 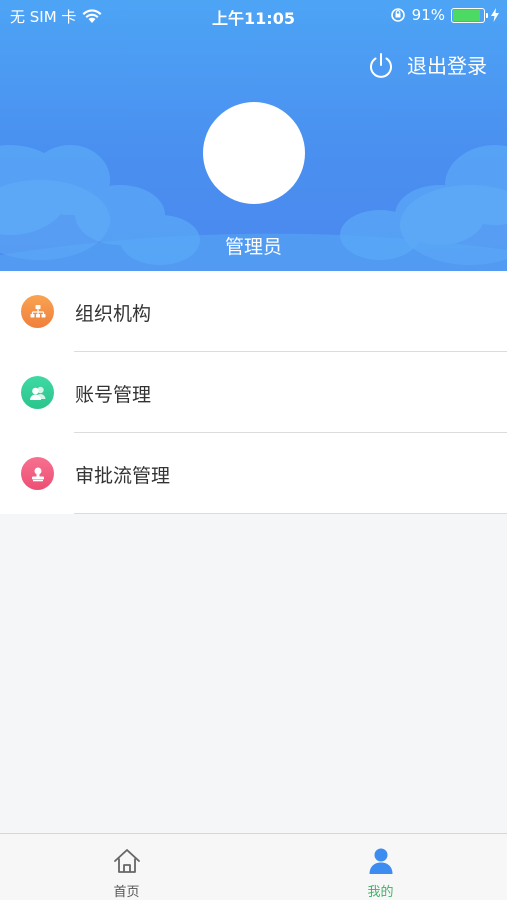 What do you see at coordinates (428, 15) in the screenshot?
I see `battery-percent: 91%` at bounding box center [428, 15].